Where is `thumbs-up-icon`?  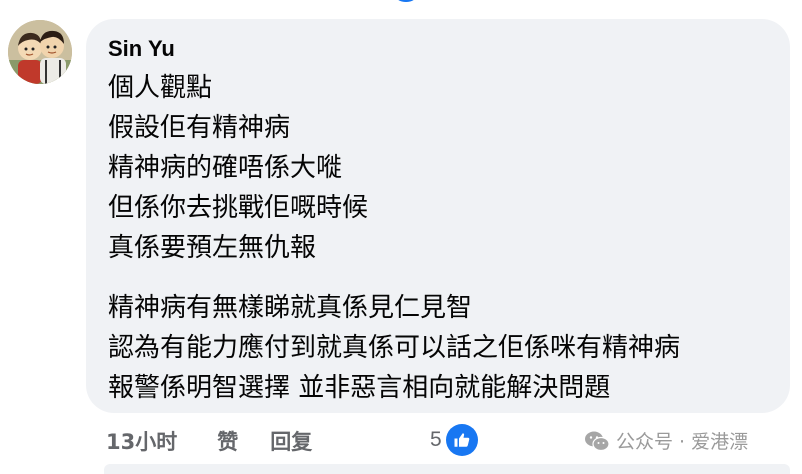 thumbs-up-icon is located at coordinates (461, 440).